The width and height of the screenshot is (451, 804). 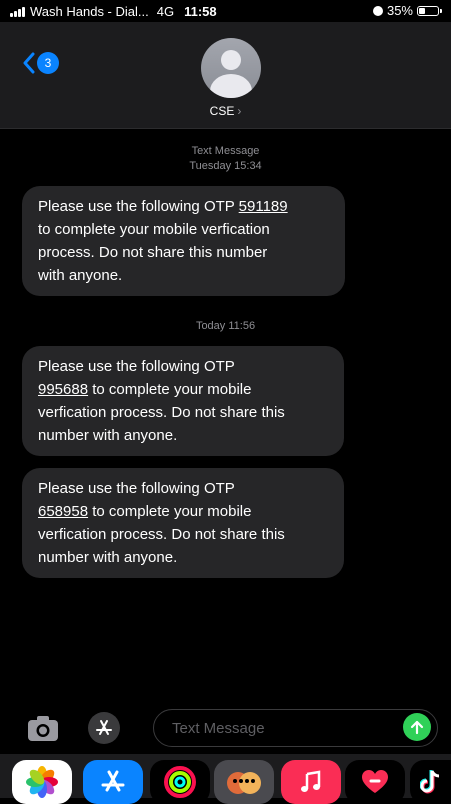 What do you see at coordinates (17, 11) in the screenshot?
I see `signal-icon` at bounding box center [17, 11].